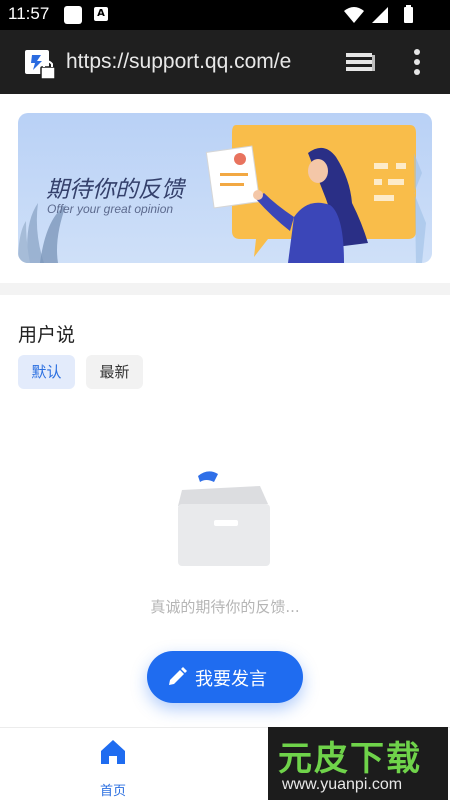 Image resolution: width=450 pixels, height=800 pixels. What do you see at coordinates (177, 679) in the screenshot?
I see `pencil-icon` at bounding box center [177, 679].